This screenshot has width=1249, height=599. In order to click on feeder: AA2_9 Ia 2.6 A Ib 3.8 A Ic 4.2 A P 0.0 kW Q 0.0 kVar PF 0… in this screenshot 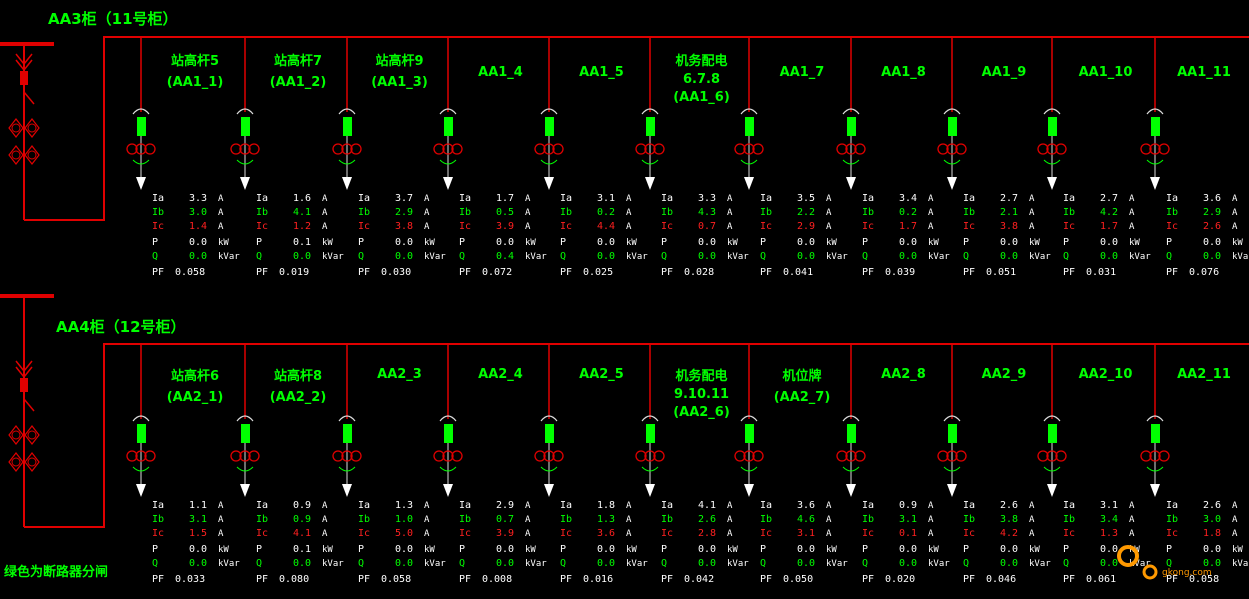, I will do `click(994, 464)`.